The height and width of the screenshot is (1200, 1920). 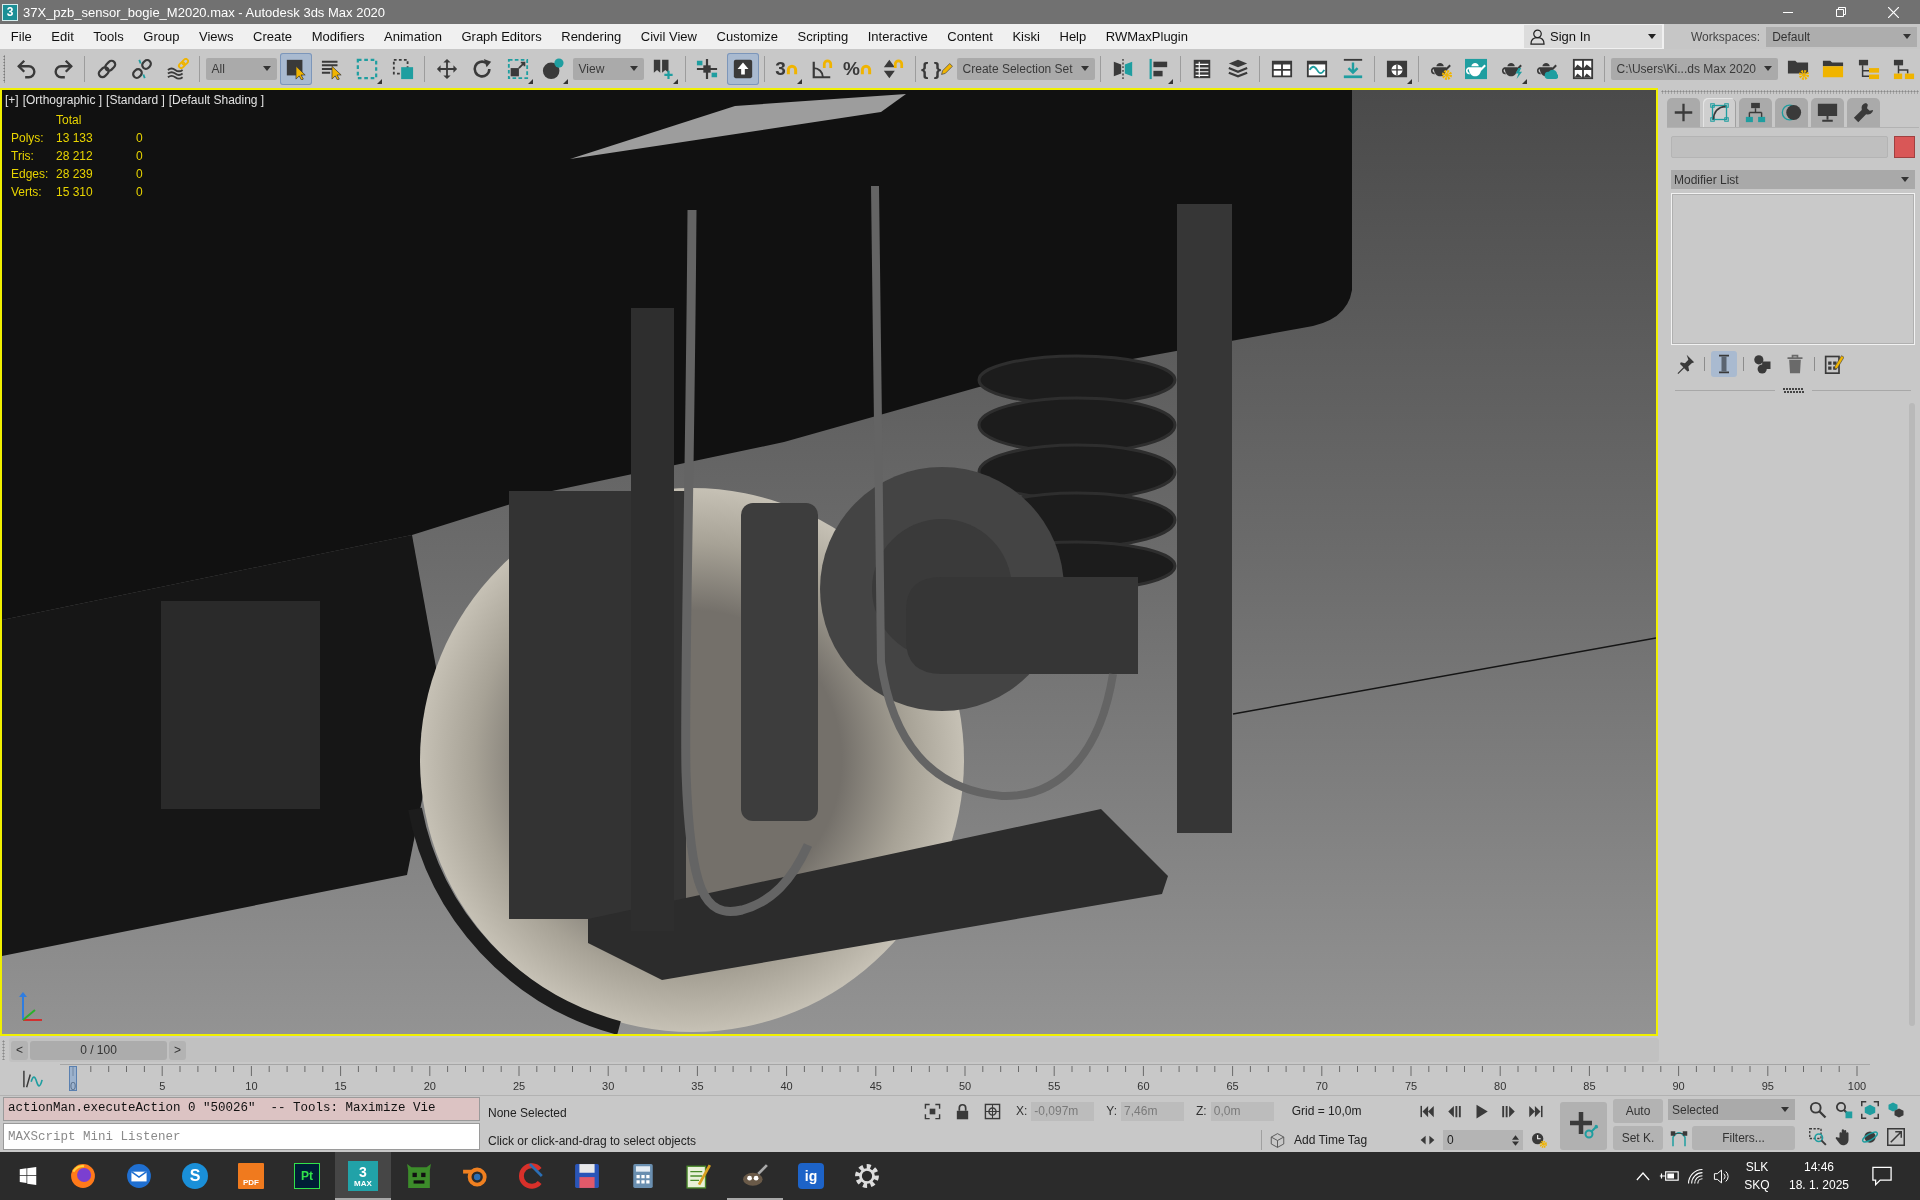 I want to click on toolbar-button: { }, so click(x=937, y=68).